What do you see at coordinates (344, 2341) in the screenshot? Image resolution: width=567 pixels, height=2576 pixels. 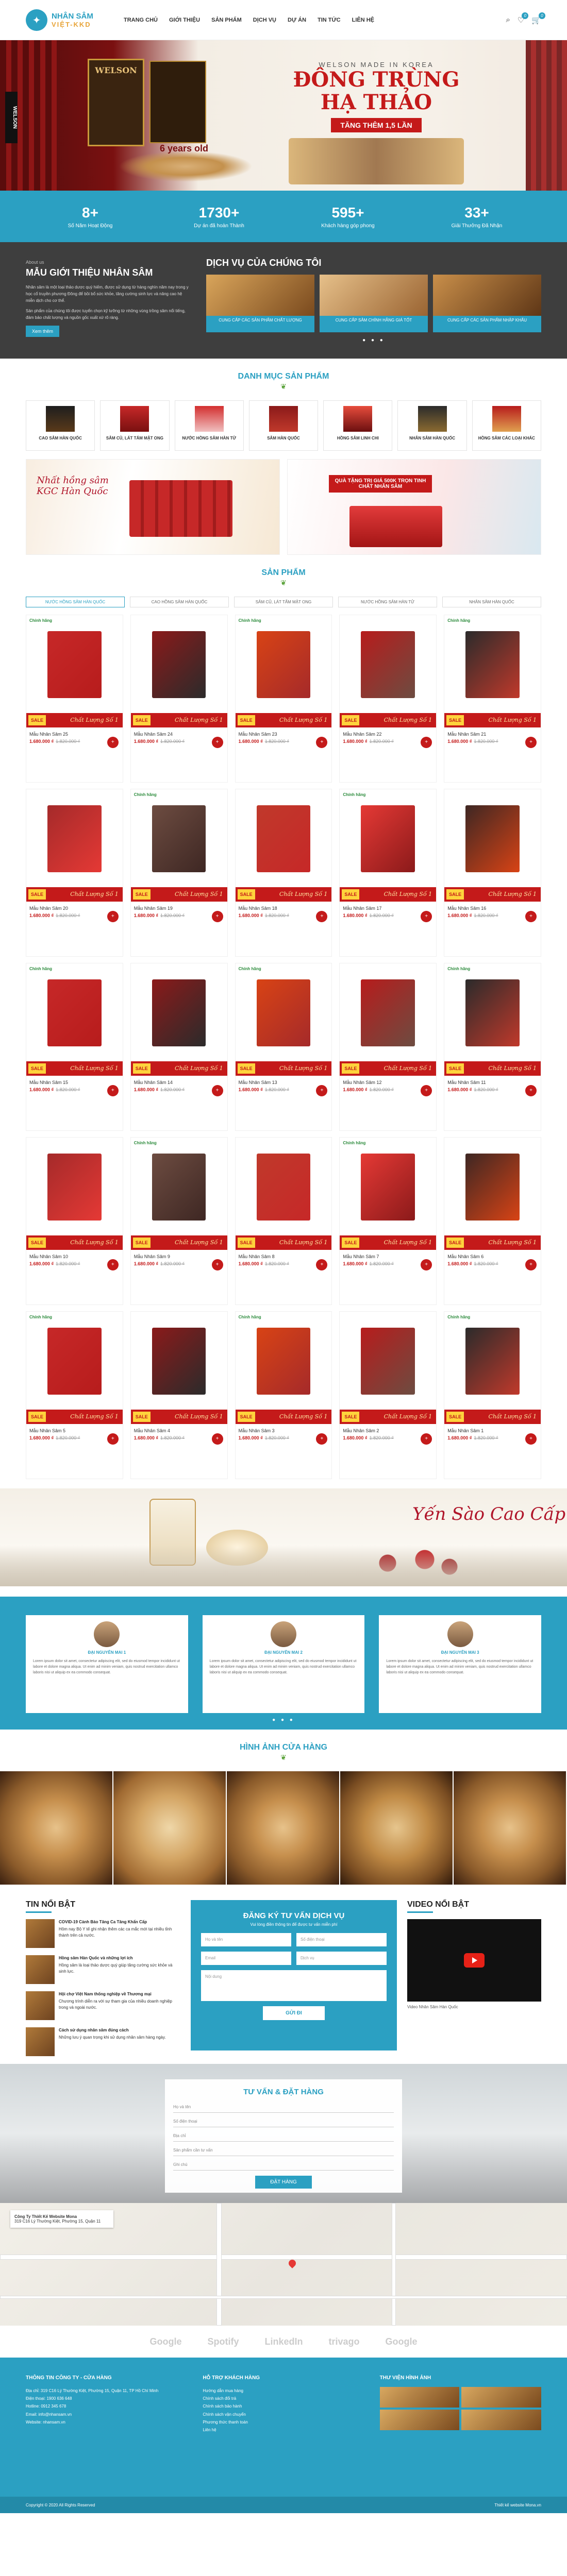 I see `partner-logo: trivago` at bounding box center [344, 2341].